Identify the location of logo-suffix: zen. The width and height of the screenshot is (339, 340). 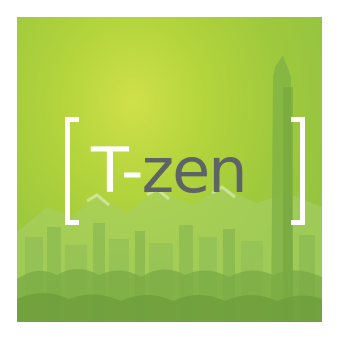
(194, 170).